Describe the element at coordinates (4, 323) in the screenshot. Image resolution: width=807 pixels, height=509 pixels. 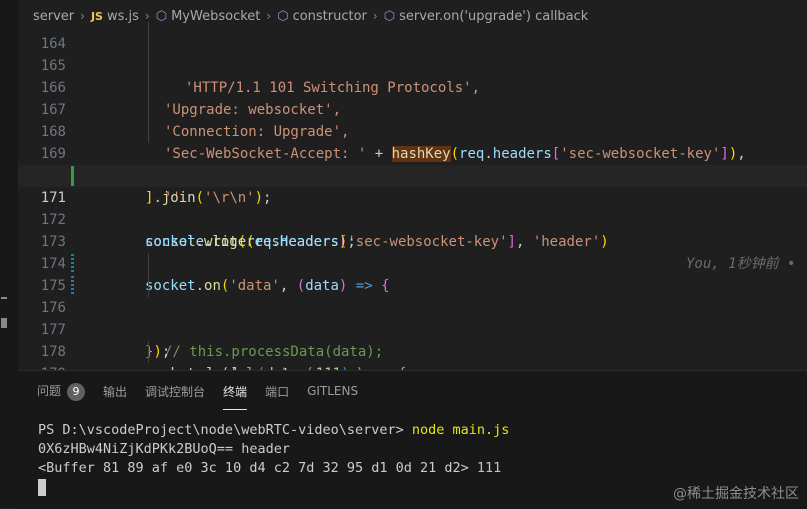
I see `activity-indicator-active` at that location.